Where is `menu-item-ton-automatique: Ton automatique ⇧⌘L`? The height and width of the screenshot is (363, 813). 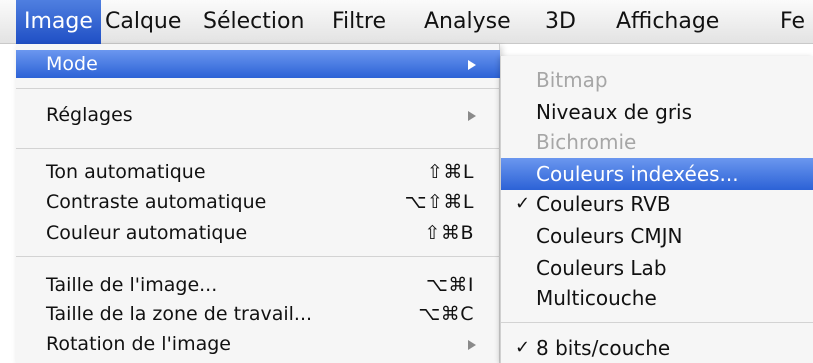
menu-item-ton-automatique: Ton automatique ⇧⌘L is located at coordinates (258, 172).